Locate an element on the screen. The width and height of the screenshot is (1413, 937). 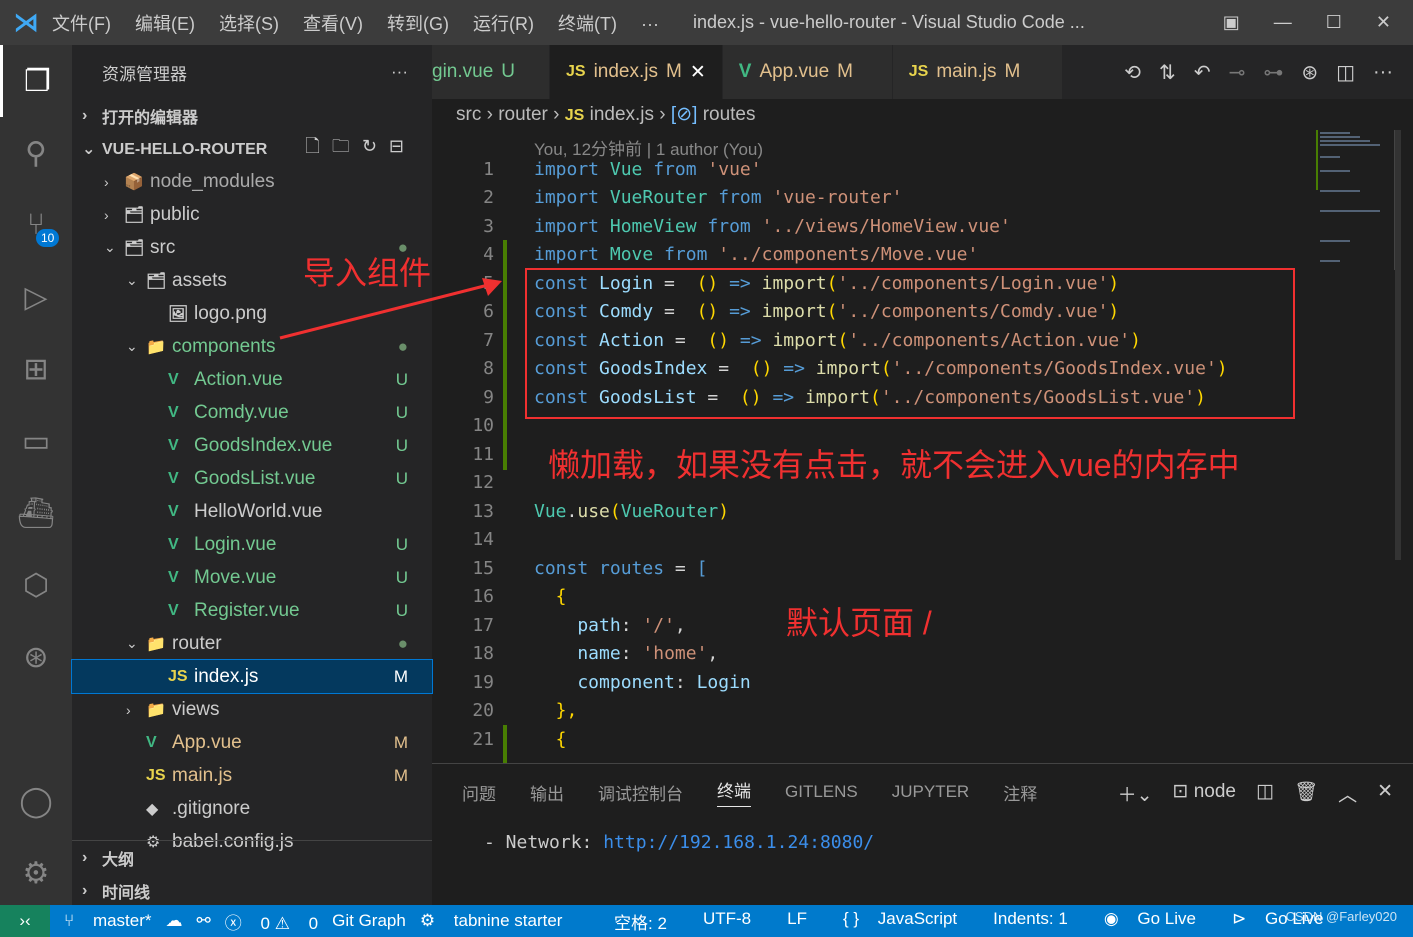
encoding: UTF-8 is located at coordinates (727, 921).